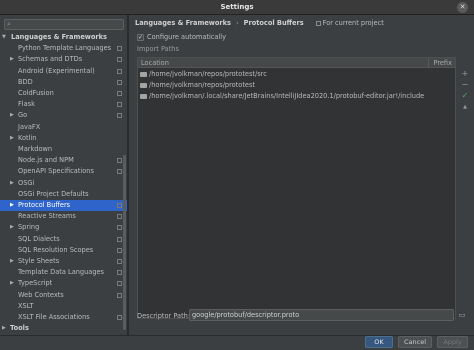 The image size is (474, 350). What do you see at coordinates (442, 63) in the screenshot?
I see `prefix-column-header: Prefix` at bounding box center [442, 63].